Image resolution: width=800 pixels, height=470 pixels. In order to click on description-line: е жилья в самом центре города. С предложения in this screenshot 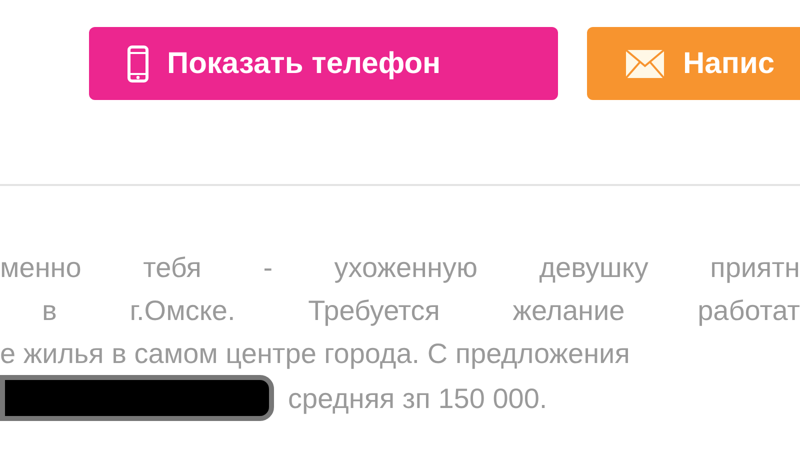, I will do `click(315, 354)`.